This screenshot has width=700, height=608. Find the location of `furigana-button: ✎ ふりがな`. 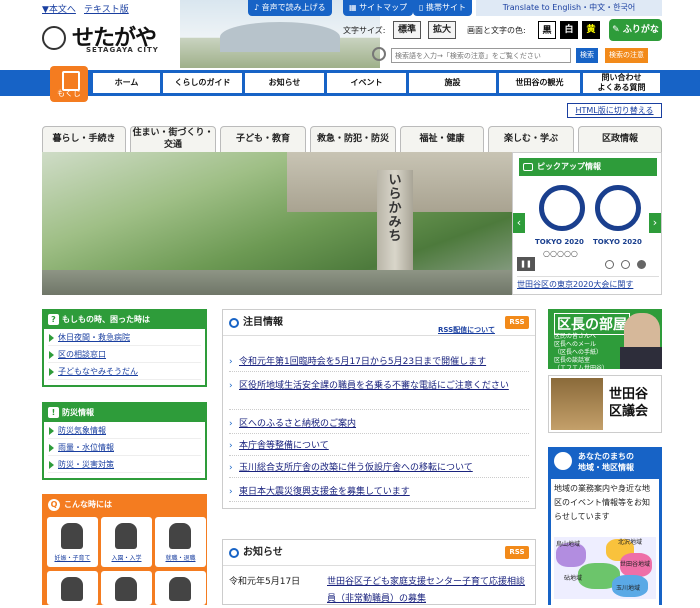

furigana-button: ✎ ふりがな is located at coordinates (635, 30).